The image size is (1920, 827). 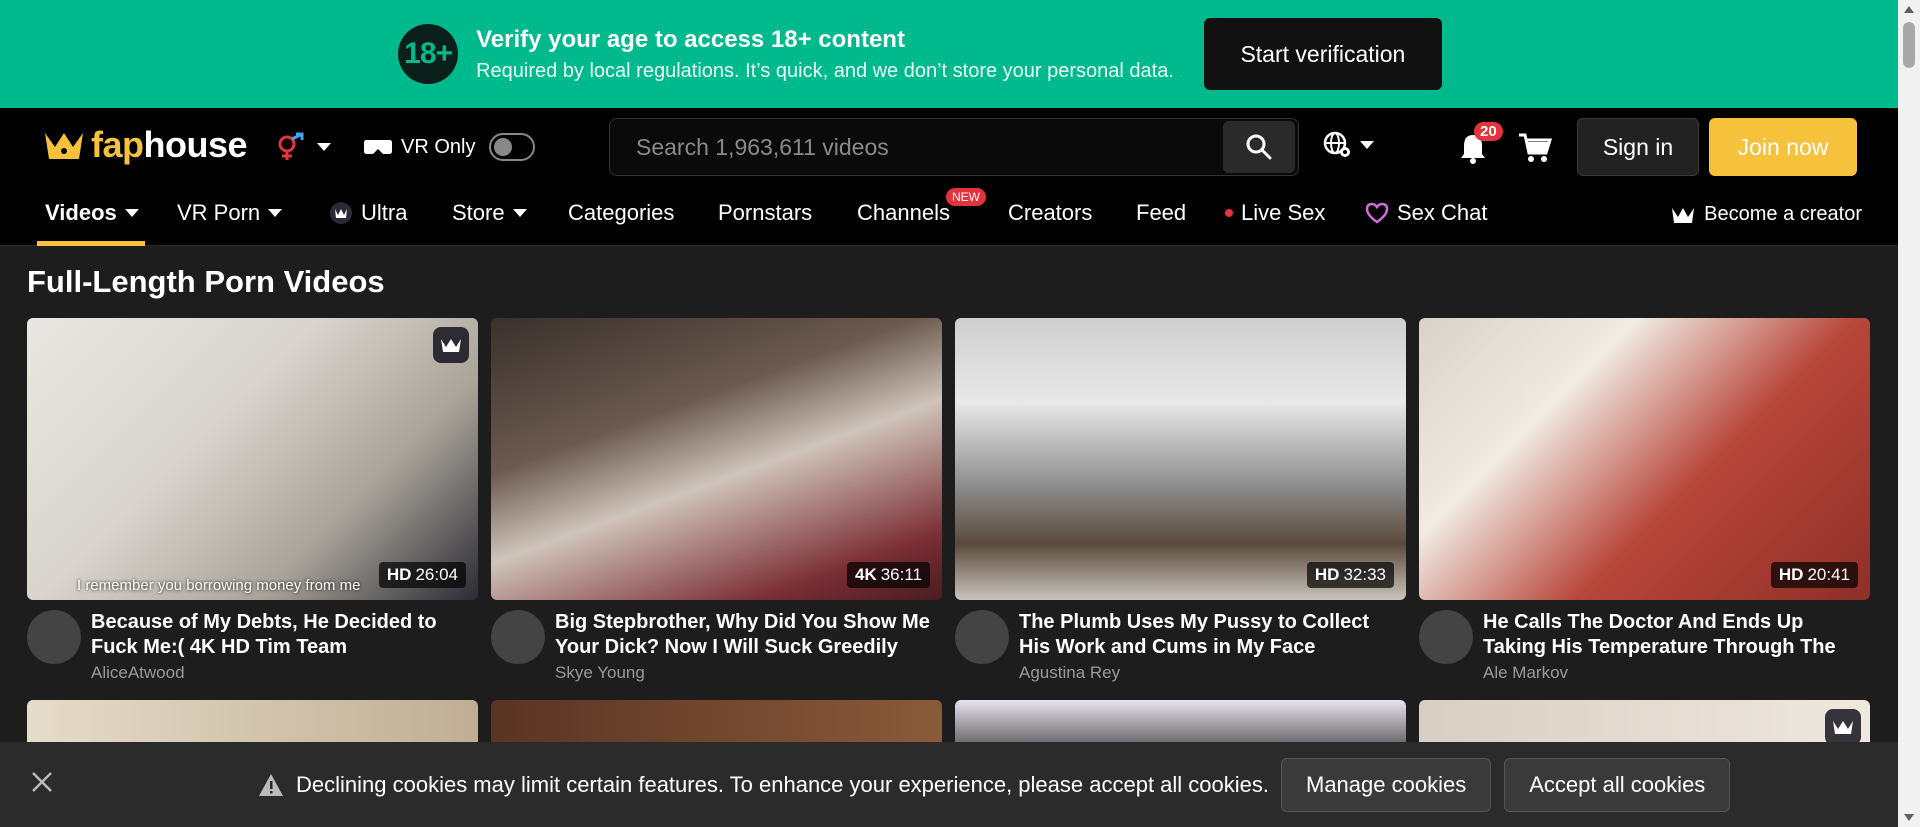 What do you see at coordinates (1386, 784) in the screenshot?
I see `manage-cookies-button: Manage cookies` at bounding box center [1386, 784].